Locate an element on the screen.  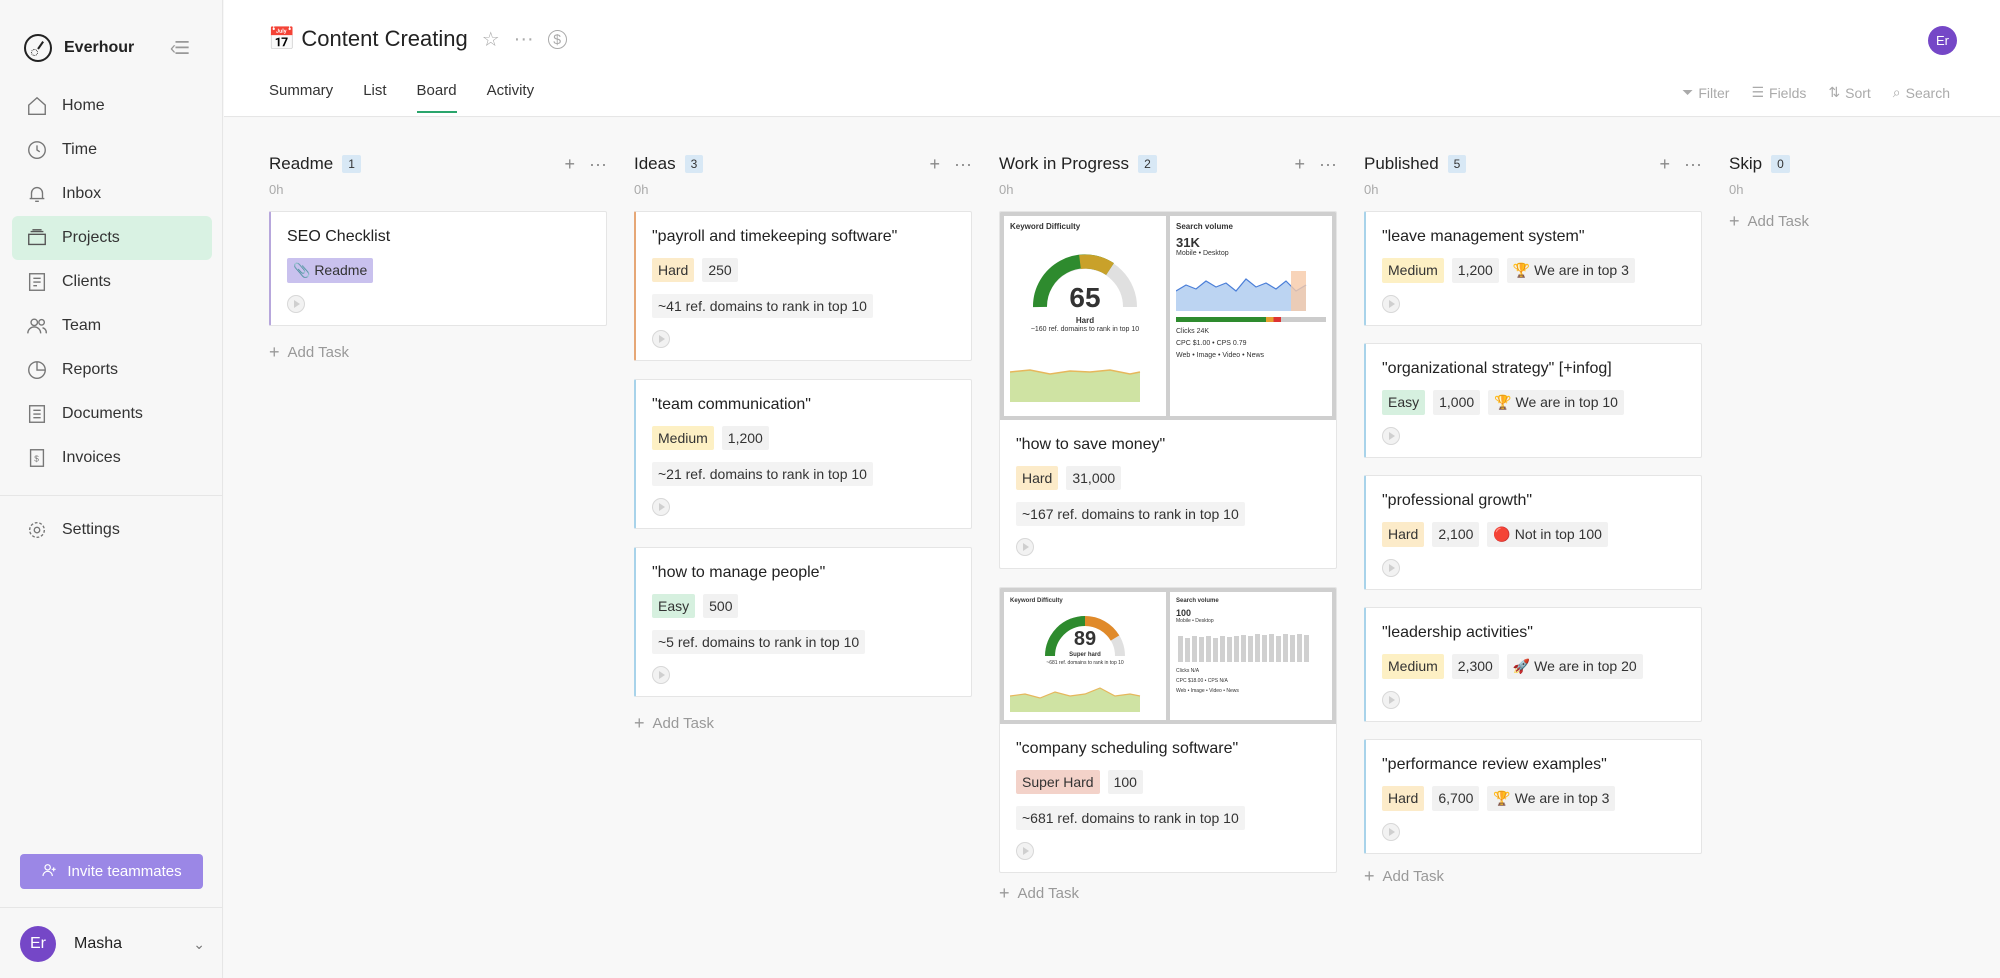
filter-button: ⏷ Filter is located at coordinates (1705, 92).